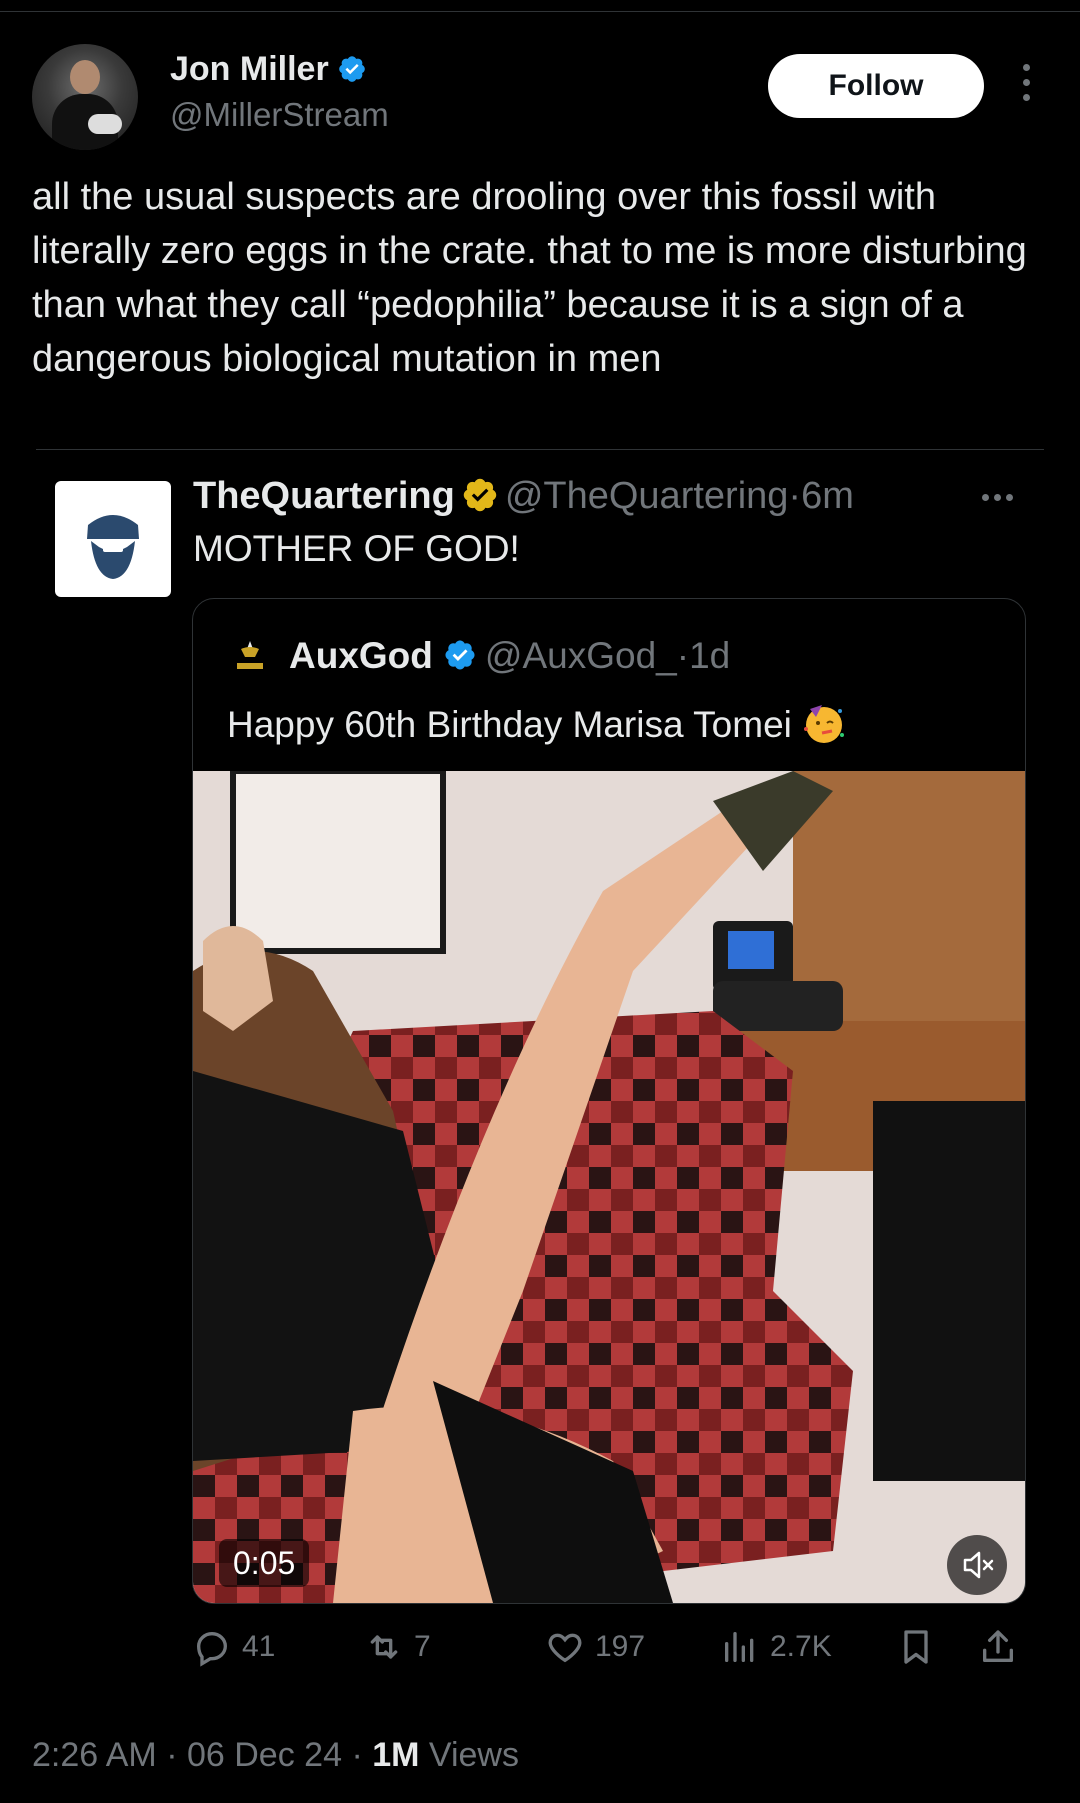 This screenshot has width=1080, height=1803. I want to click on nested-handle: @AuxGod_, so click(581, 655).